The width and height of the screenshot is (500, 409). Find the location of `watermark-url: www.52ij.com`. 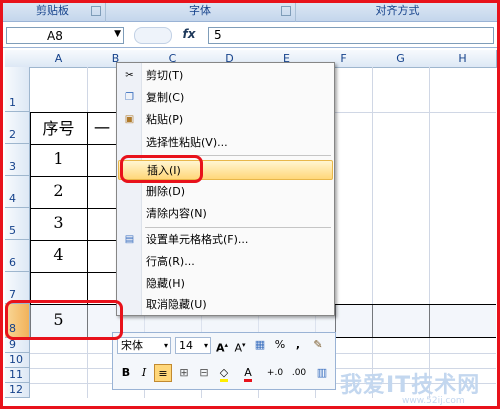

watermark-url: www.52ij.com is located at coordinates (433, 401).